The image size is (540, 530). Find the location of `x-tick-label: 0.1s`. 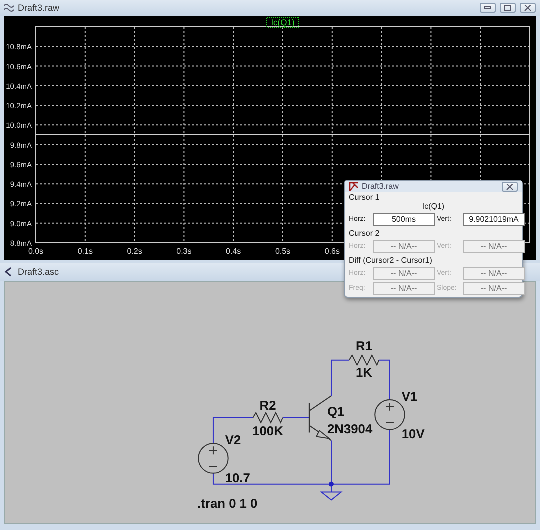

x-tick-label: 0.1s is located at coordinates (85, 251).